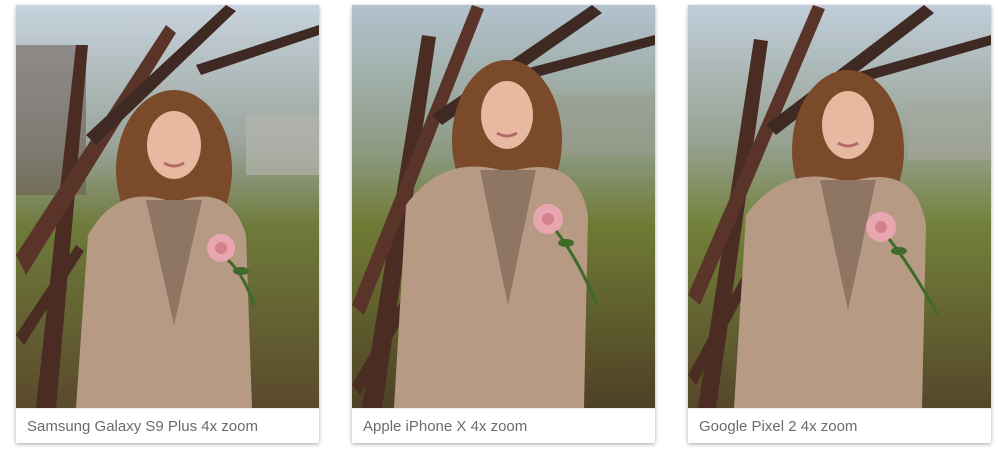  Describe the element at coordinates (167, 425) in the screenshot. I see `photo-caption: Samsung Galaxy S9 Plus 4x zoom` at that location.